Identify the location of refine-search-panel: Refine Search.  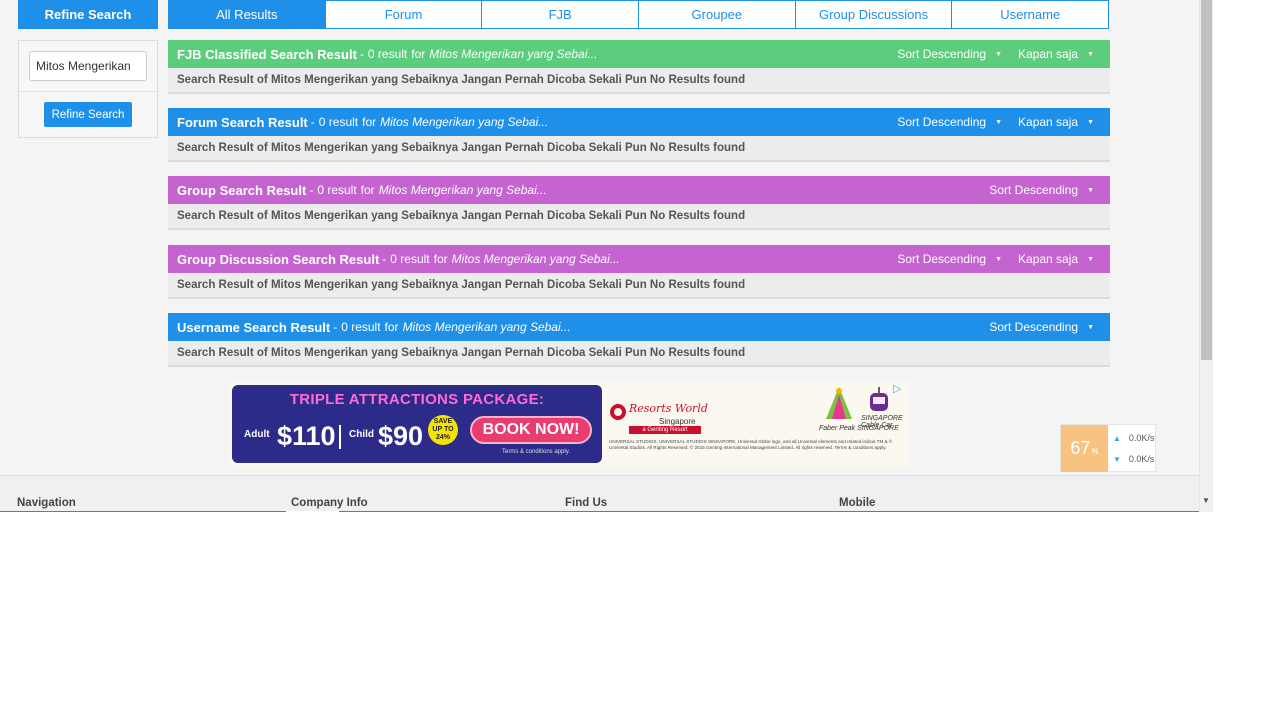
(88, 89).